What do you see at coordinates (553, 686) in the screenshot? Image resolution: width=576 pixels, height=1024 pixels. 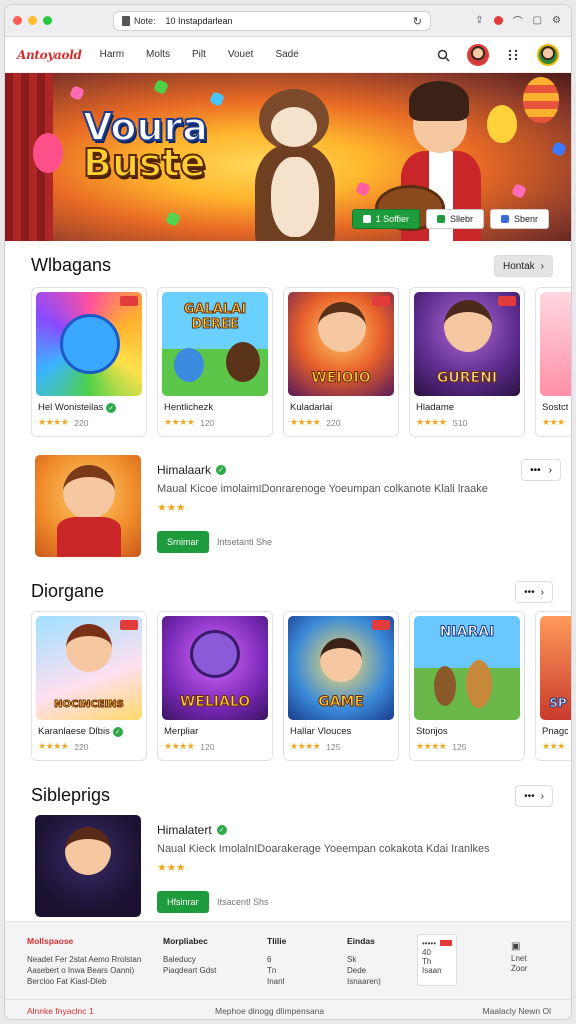 I see `app-card: SP Pnagcen ★★★` at bounding box center [553, 686].